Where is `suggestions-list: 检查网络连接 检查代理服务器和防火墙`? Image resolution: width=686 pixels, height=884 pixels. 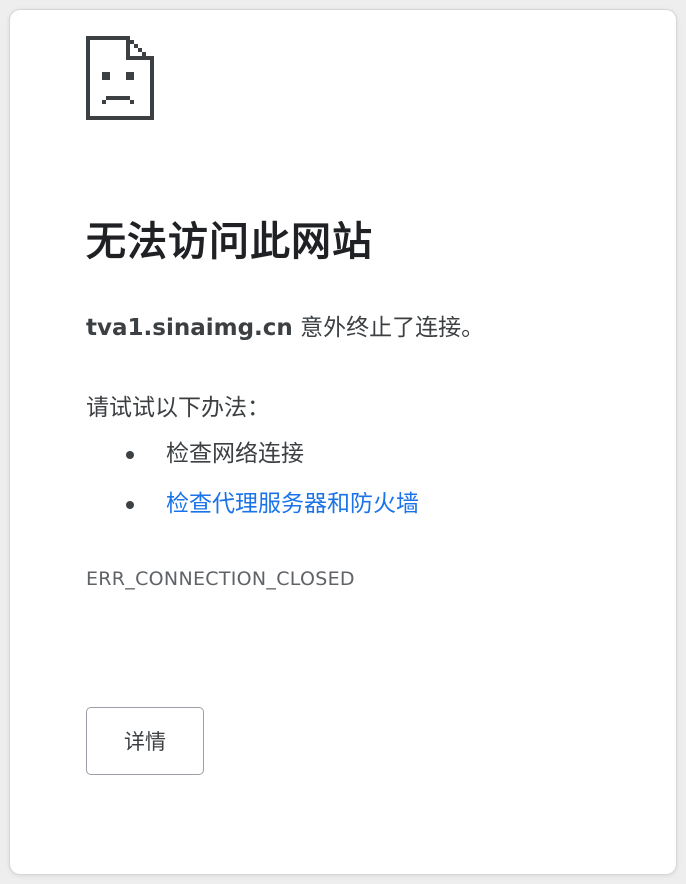
suggestions-list: 检查网络连接 检查代理服务器和防火墙 is located at coordinates (272, 488).